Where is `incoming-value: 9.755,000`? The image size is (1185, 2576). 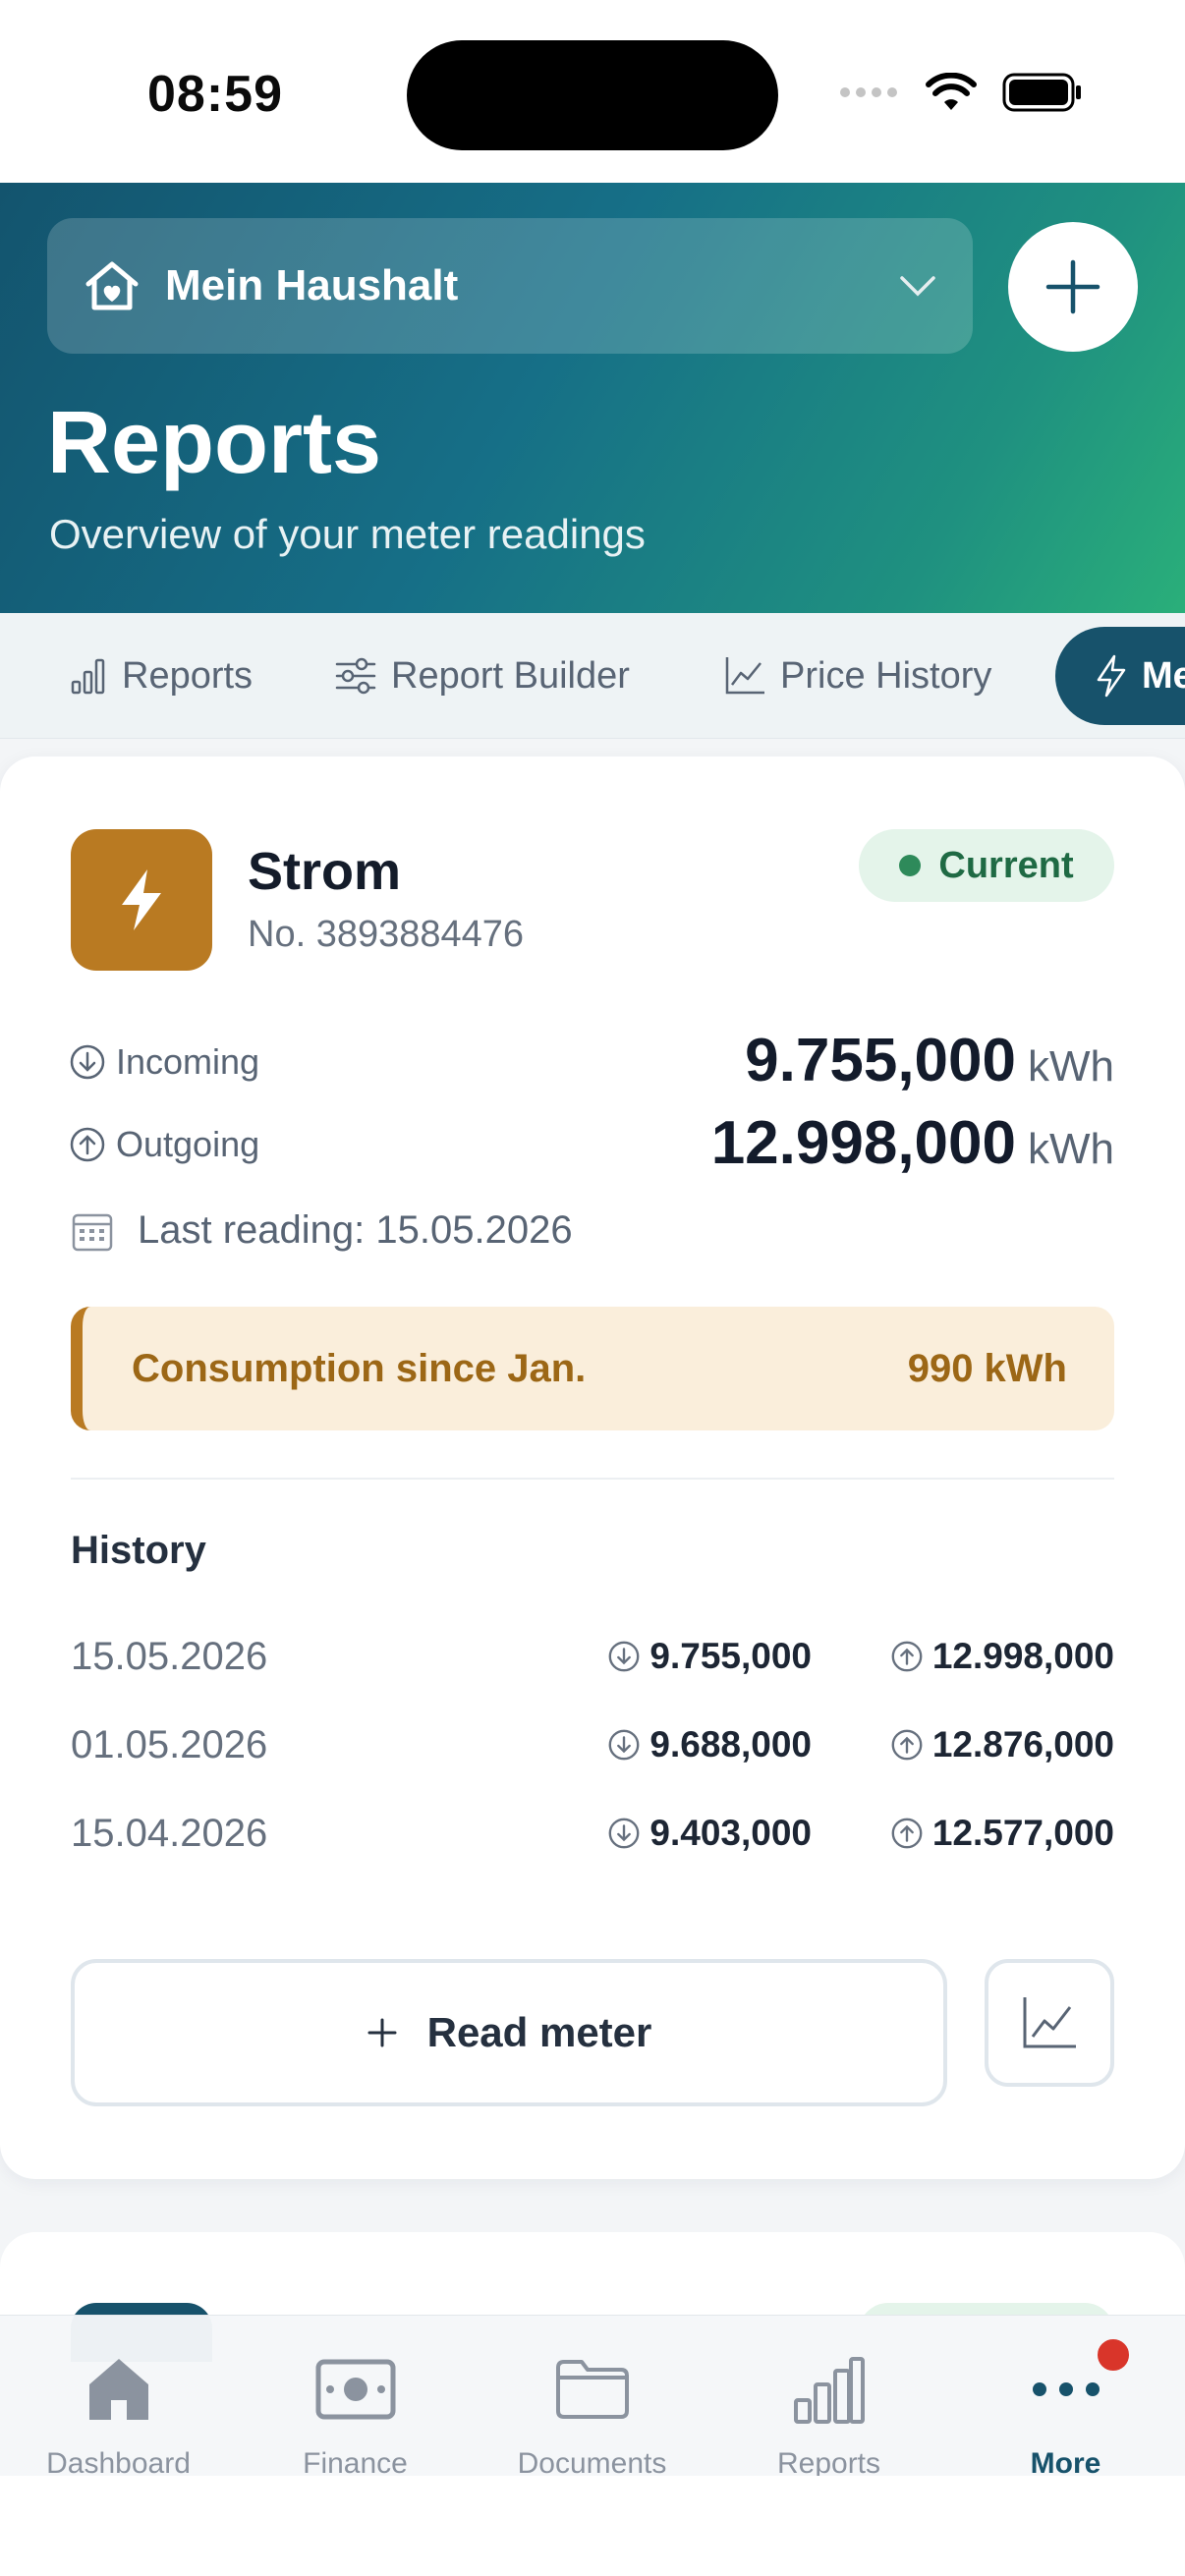
incoming-value: 9.755,000 is located at coordinates (881, 1060).